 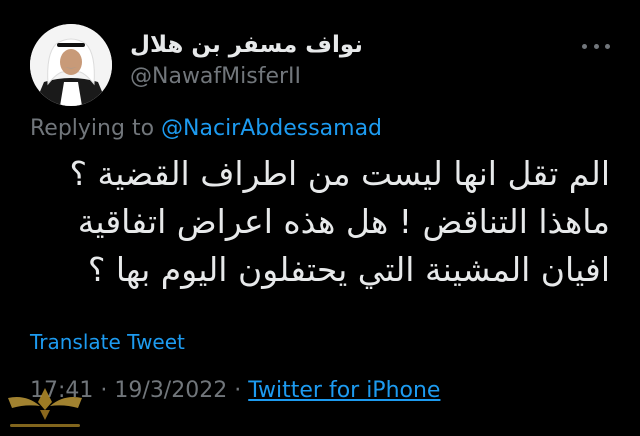 I want to click on translate-tweet-link: Translate Tweet, so click(x=107, y=342).